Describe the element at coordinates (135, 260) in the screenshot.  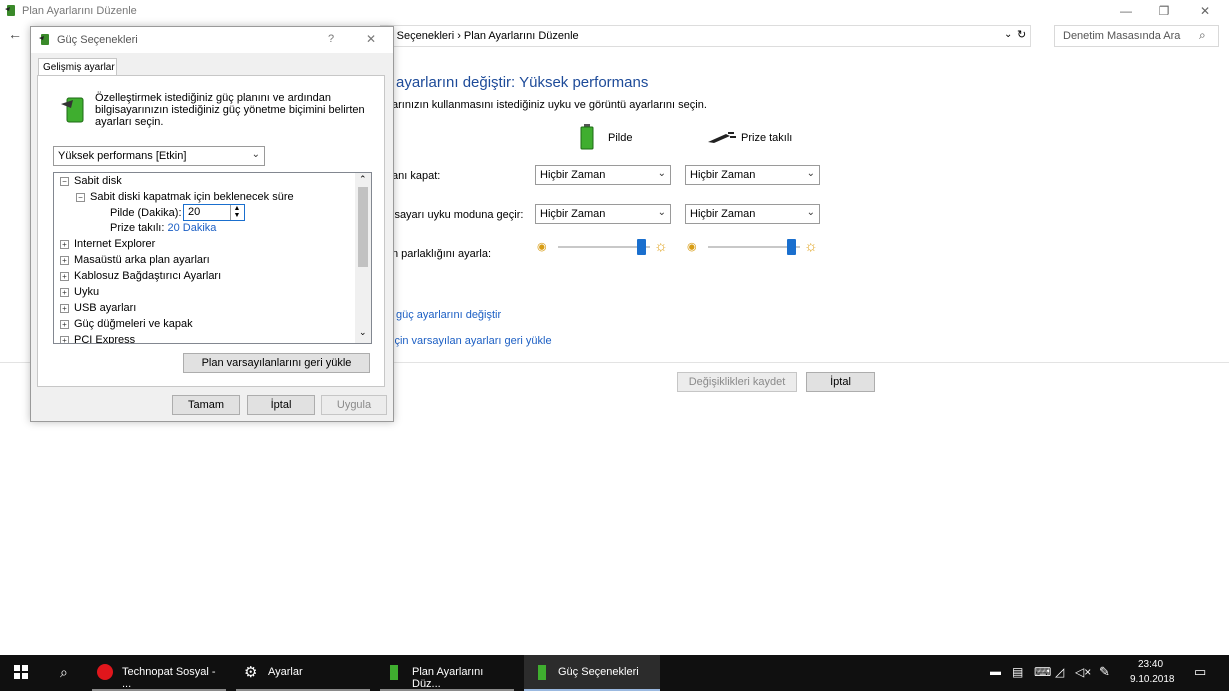
I see `tree-item: + Masaüstü arka plan ayarları` at that location.